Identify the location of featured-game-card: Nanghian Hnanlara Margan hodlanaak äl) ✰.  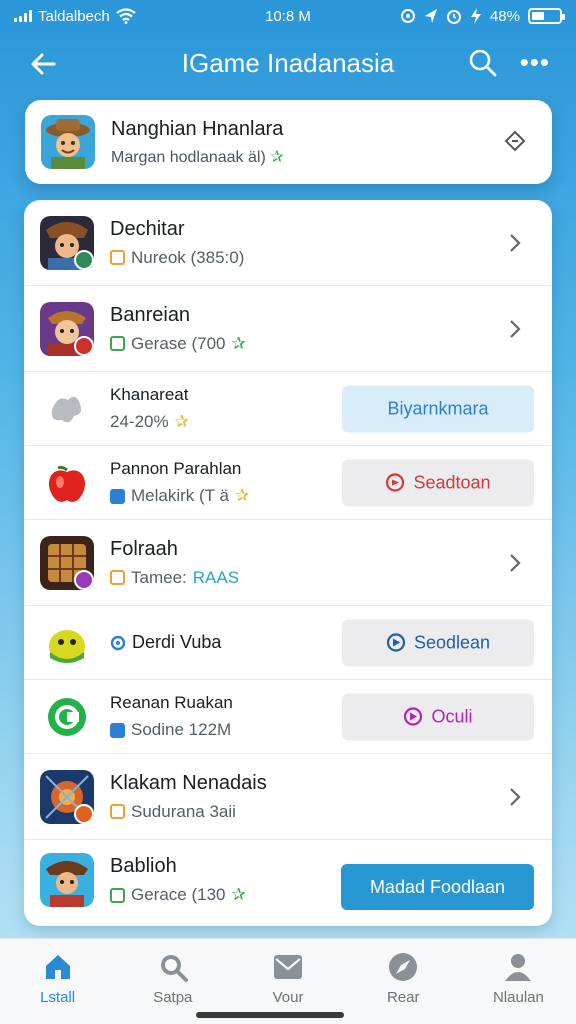
(288, 142).